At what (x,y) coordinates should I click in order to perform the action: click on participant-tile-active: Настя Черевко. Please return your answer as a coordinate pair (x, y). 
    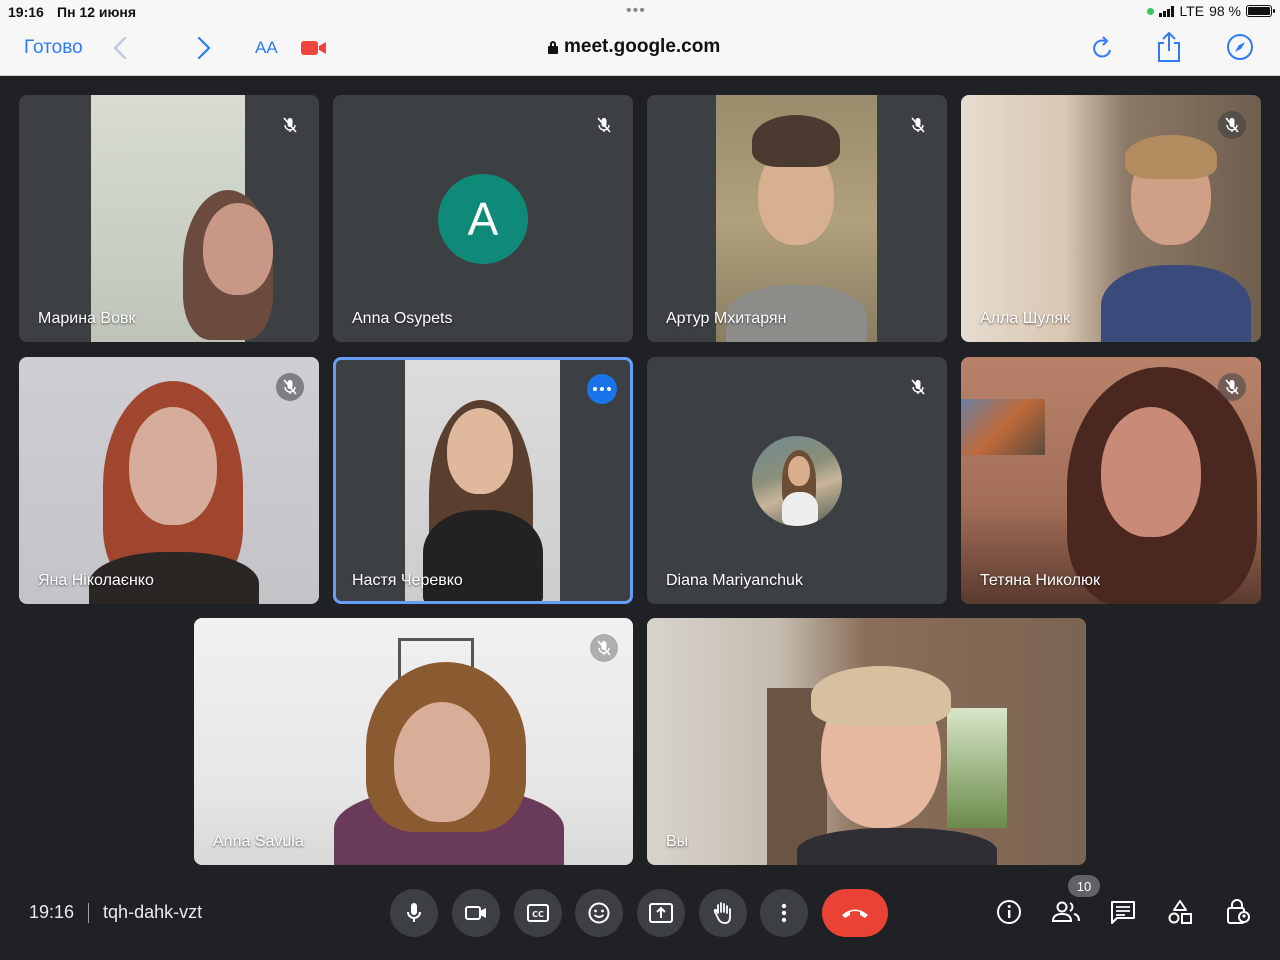
    Looking at the image, I should click on (483, 480).